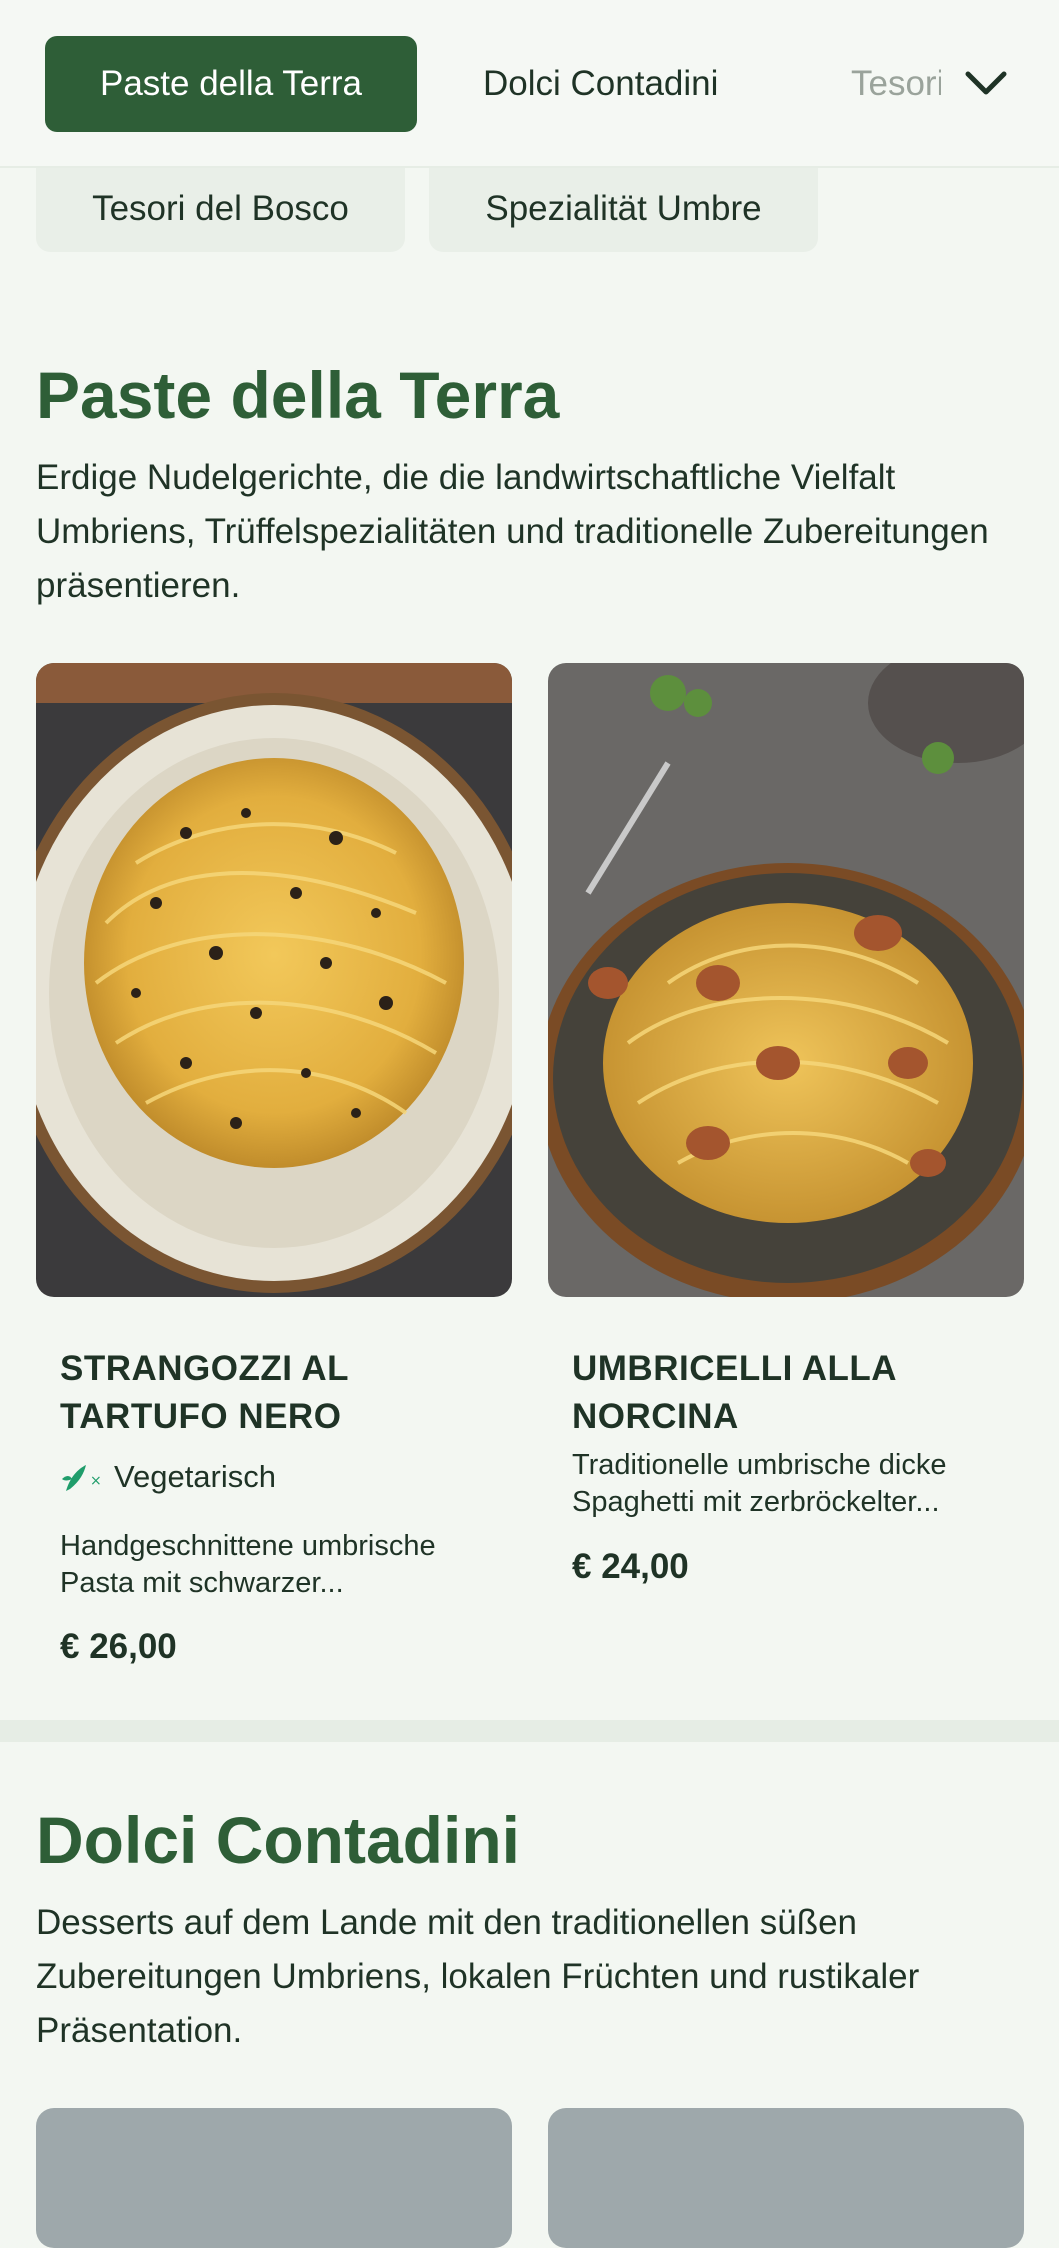  What do you see at coordinates (201, 1416) in the screenshot?
I see `dish-name-line-2: TARTUFO NERO` at bounding box center [201, 1416].